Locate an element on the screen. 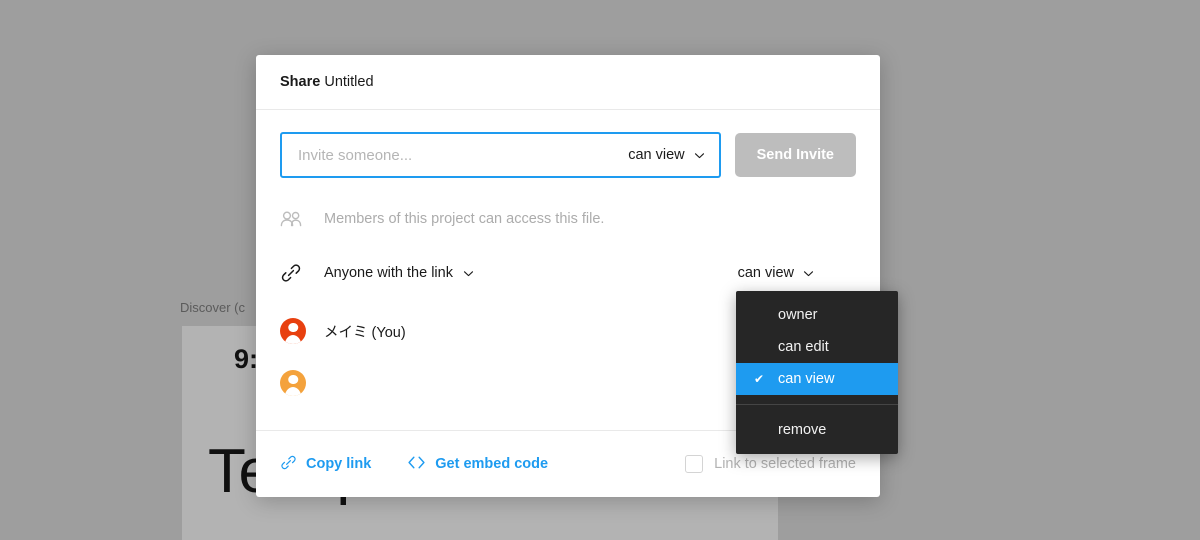 The image size is (1200, 540). invite-field: can view is located at coordinates (500, 155).